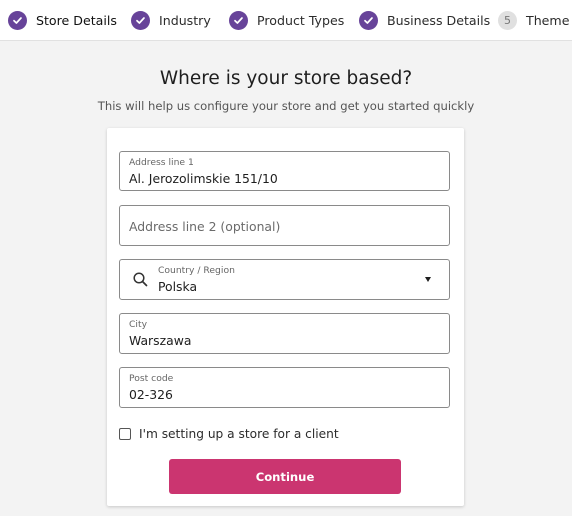  Describe the element at coordinates (125, 434) in the screenshot. I see `client-store-checkbox` at that location.